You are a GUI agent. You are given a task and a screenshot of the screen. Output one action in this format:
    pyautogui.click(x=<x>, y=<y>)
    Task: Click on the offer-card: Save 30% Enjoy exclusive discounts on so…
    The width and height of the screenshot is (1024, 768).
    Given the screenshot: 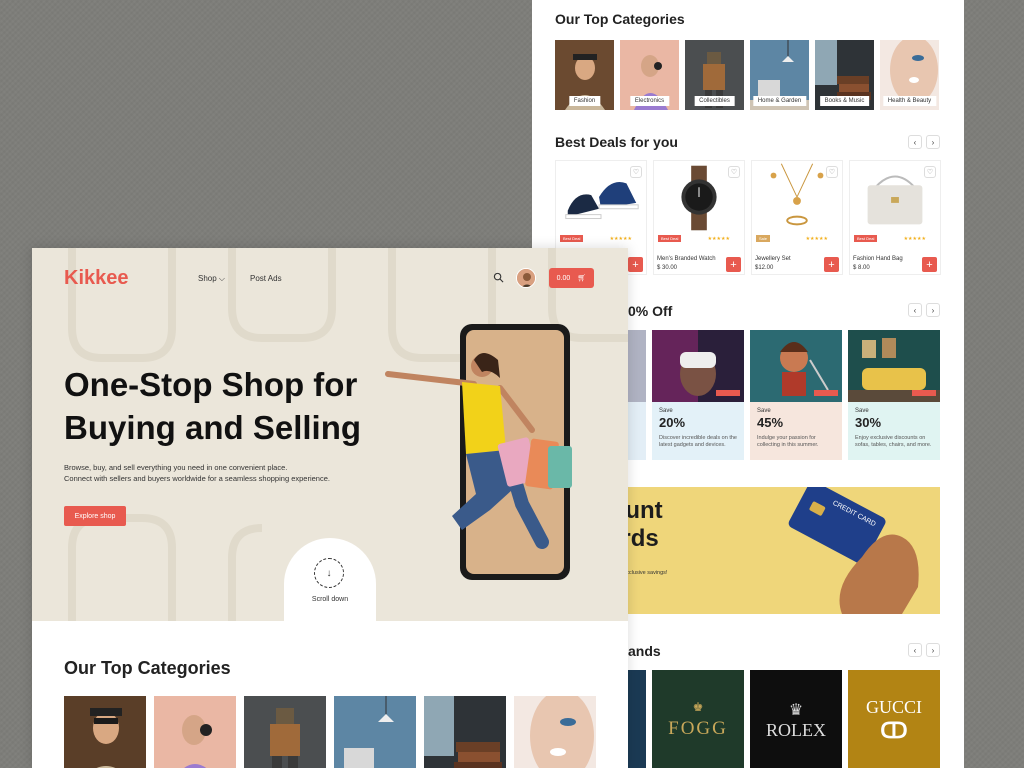 What is the action you would take?
    pyautogui.click(x=894, y=395)
    